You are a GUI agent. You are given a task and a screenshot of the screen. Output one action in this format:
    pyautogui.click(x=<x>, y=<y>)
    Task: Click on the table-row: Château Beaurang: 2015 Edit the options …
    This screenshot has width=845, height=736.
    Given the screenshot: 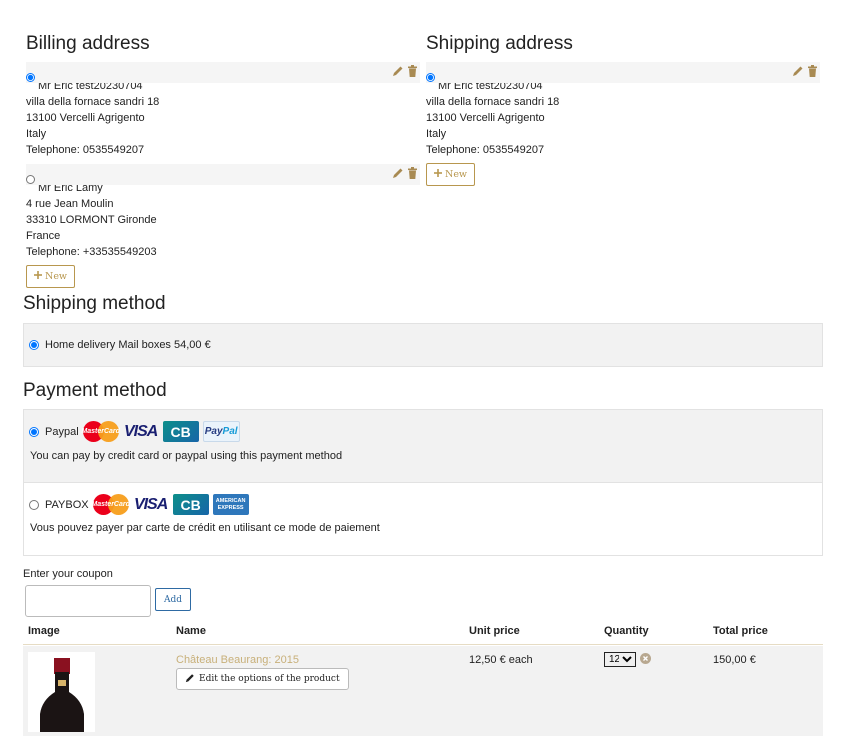 What is the action you would take?
    pyautogui.click(x=423, y=691)
    